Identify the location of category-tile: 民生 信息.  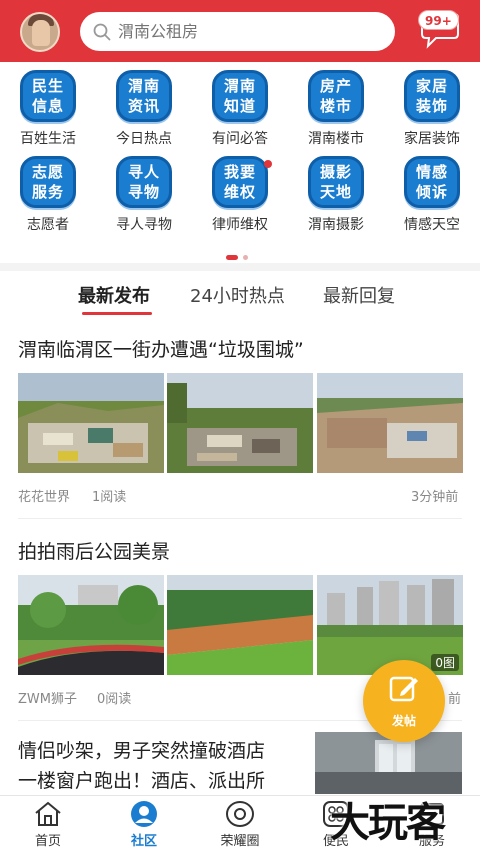
(48, 96).